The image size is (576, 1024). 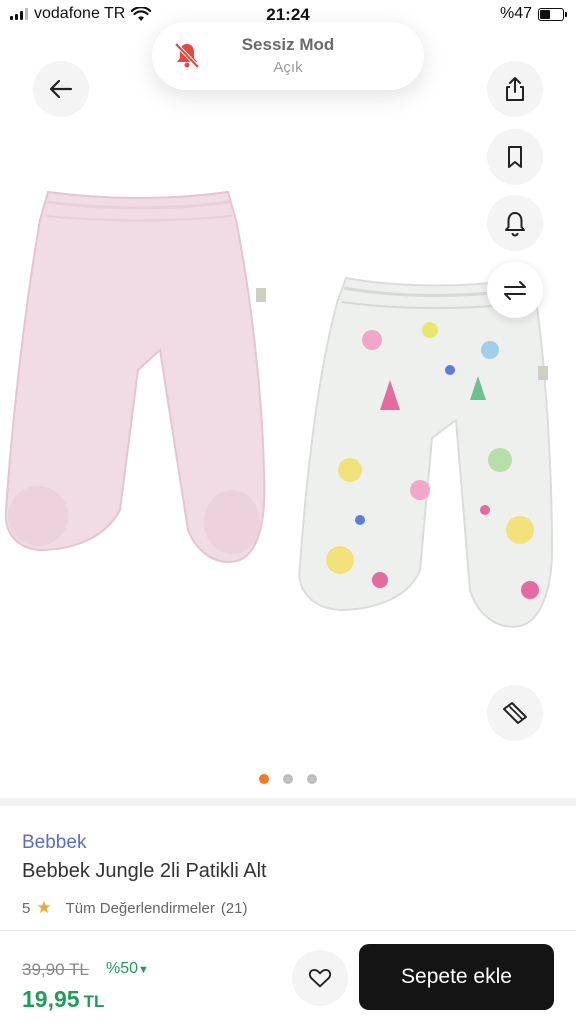 I want to click on compare-button, so click(x=515, y=290).